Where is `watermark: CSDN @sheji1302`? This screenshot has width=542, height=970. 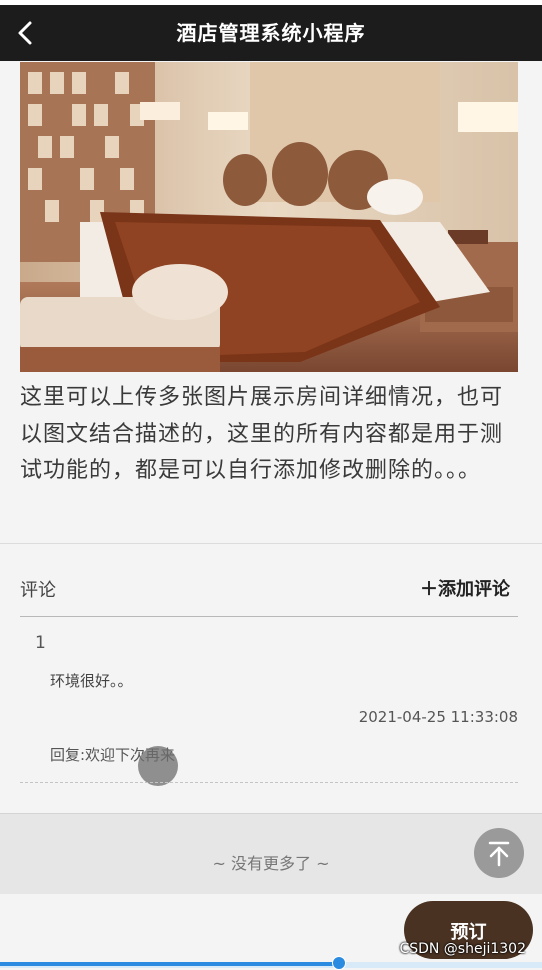
watermark: CSDN @sheji1302 is located at coordinates (462, 949).